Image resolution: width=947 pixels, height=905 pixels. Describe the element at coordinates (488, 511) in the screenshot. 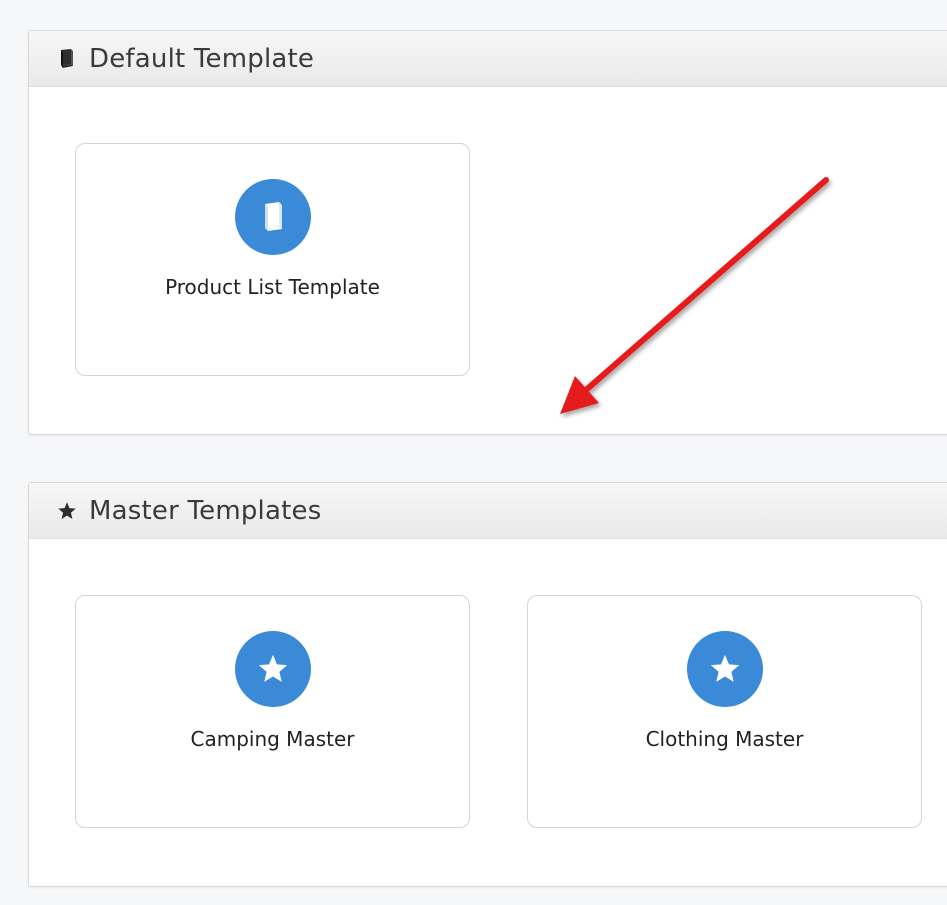

I see `master-templates-panel-header: Master Templates` at that location.